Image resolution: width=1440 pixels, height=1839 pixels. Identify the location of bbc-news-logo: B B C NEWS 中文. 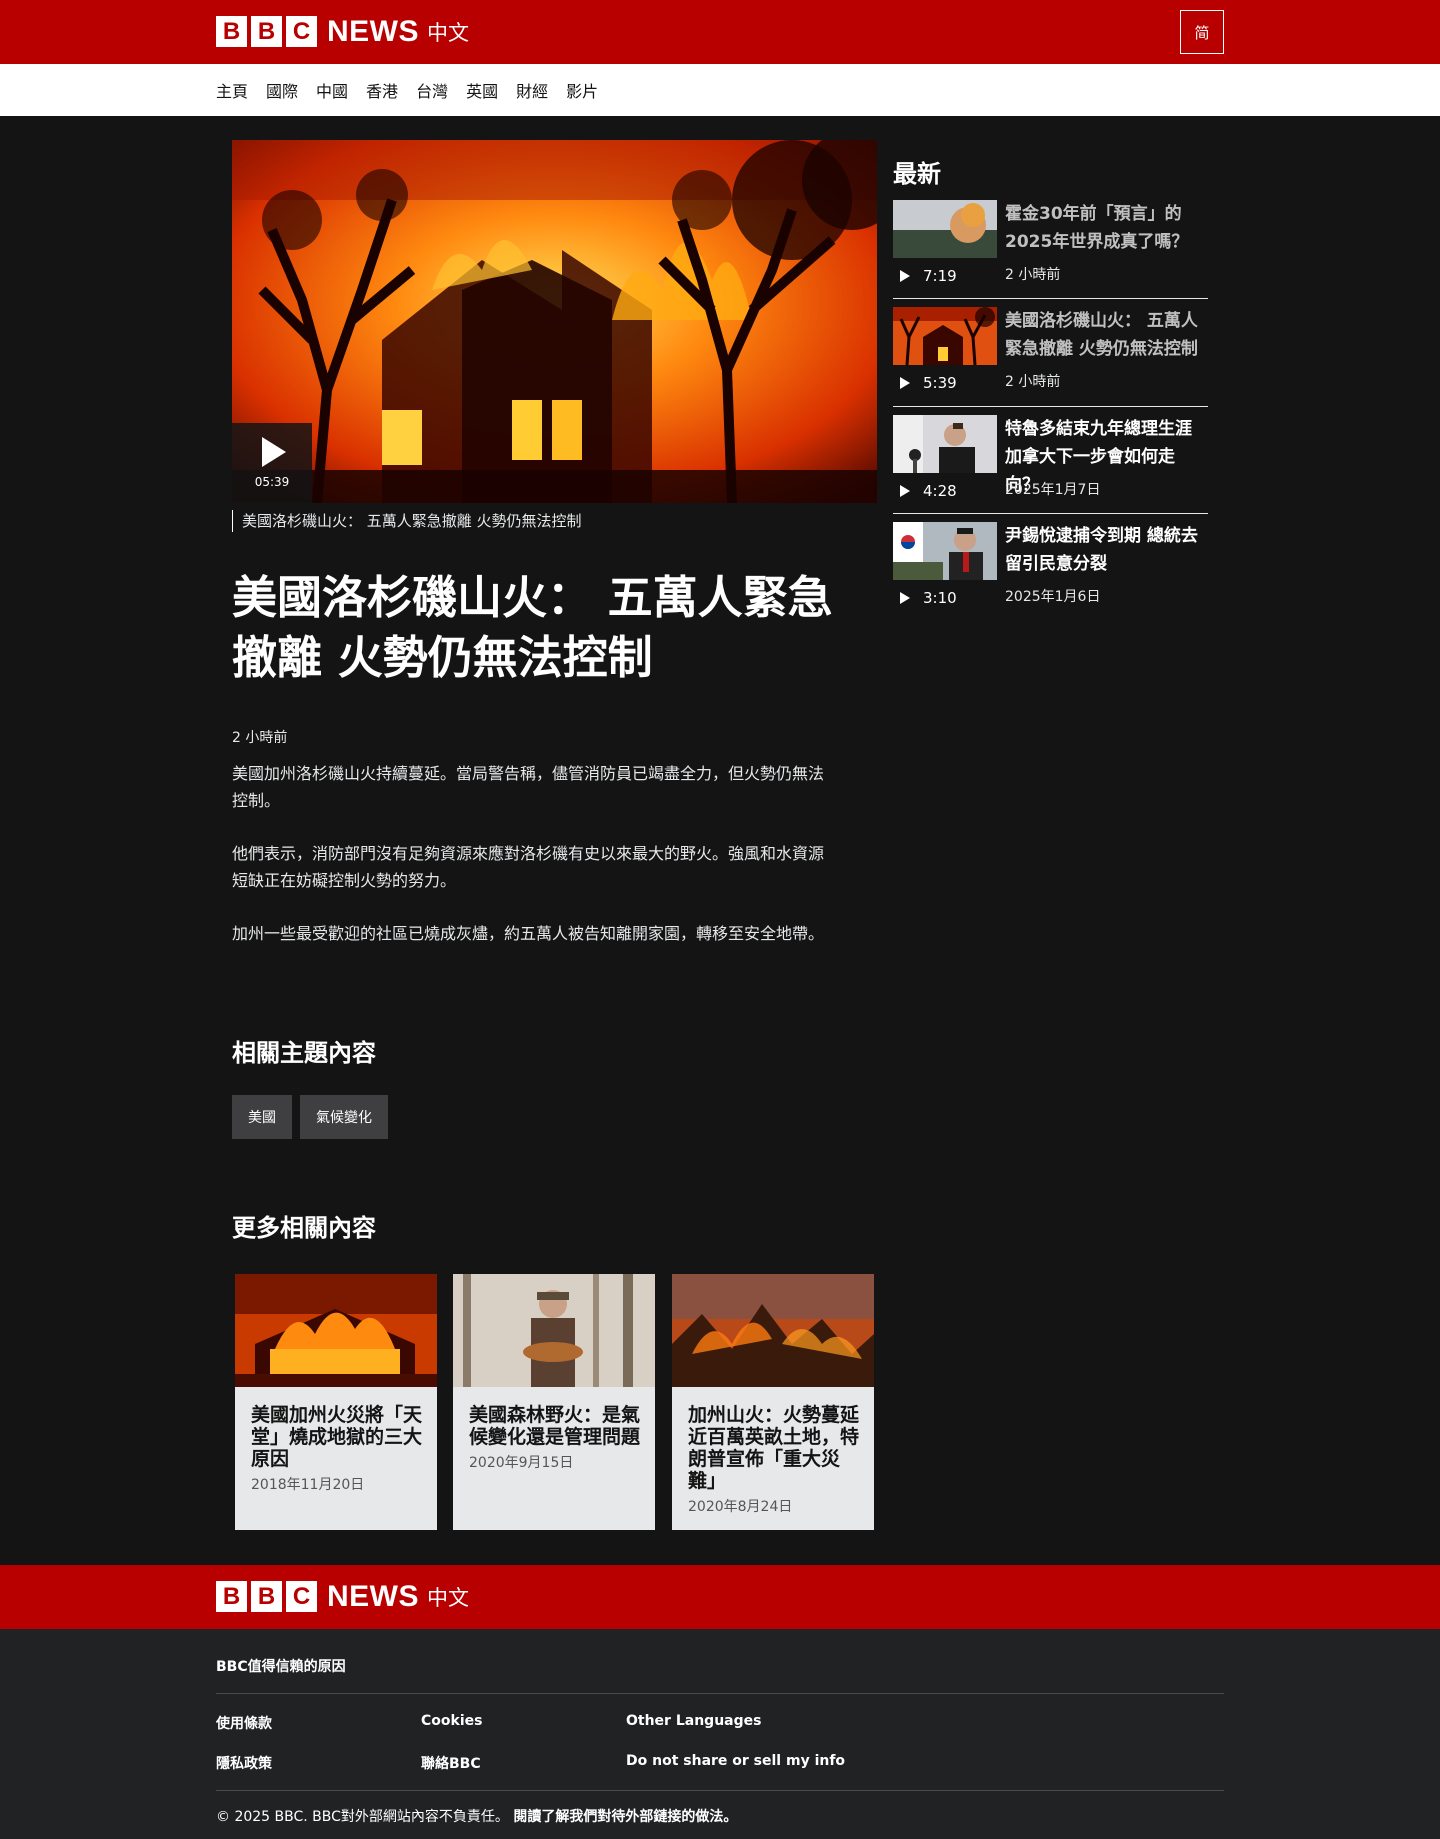
(342, 31).